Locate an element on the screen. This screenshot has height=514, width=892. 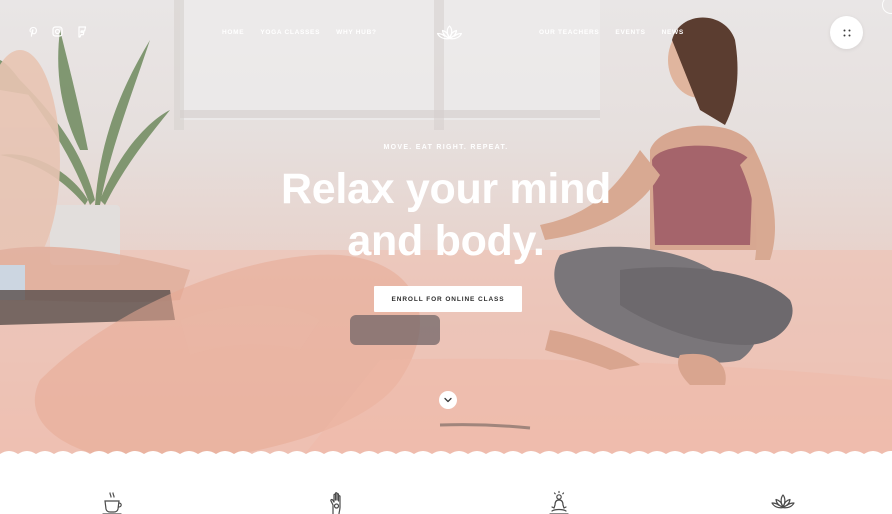
scroll-down-button is located at coordinates (448, 400).